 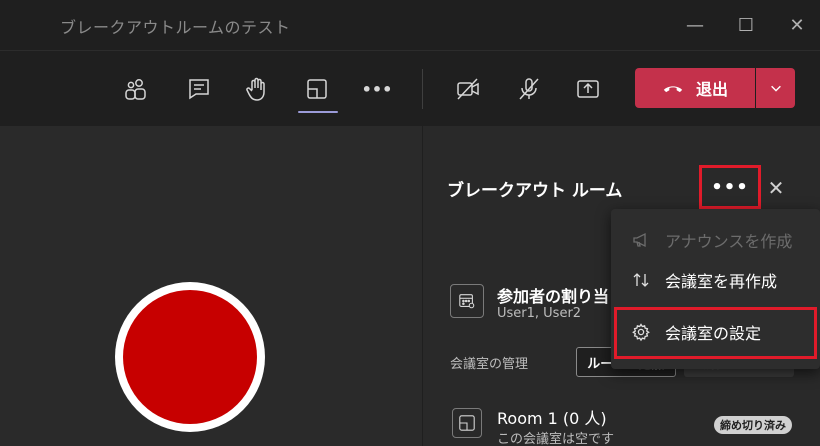 What do you see at coordinates (489, 364) in the screenshot?
I see `room-management-label: 会議室の管理` at bounding box center [489, 364].